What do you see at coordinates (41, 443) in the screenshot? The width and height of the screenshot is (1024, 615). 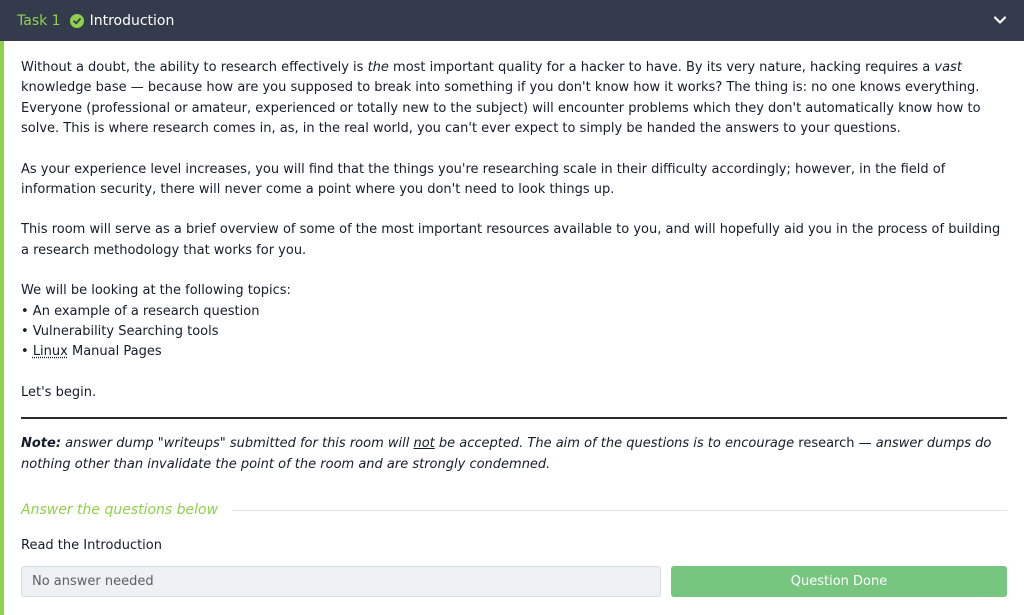 I see `note-label: Note:` at bounding box center [41, 443].